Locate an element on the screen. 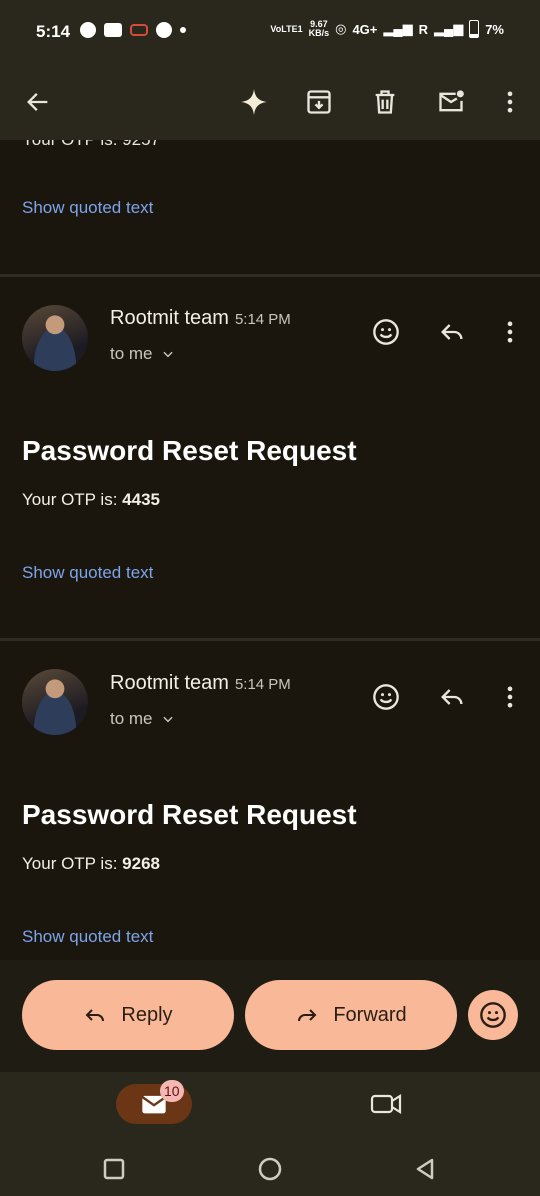 The height and width of the screenshot is (1196, 540). reply-button: Reply is located at coordinates (128, 1015).